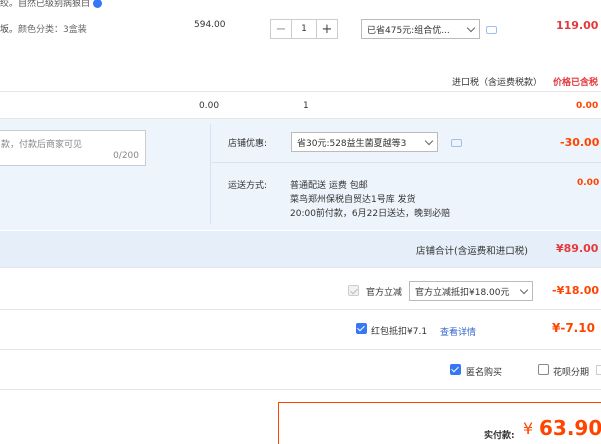  What do you see at coordinates (210, 25) in the screenshot?
I see `unit-price: 594.00` at bounding box center [210, 25].